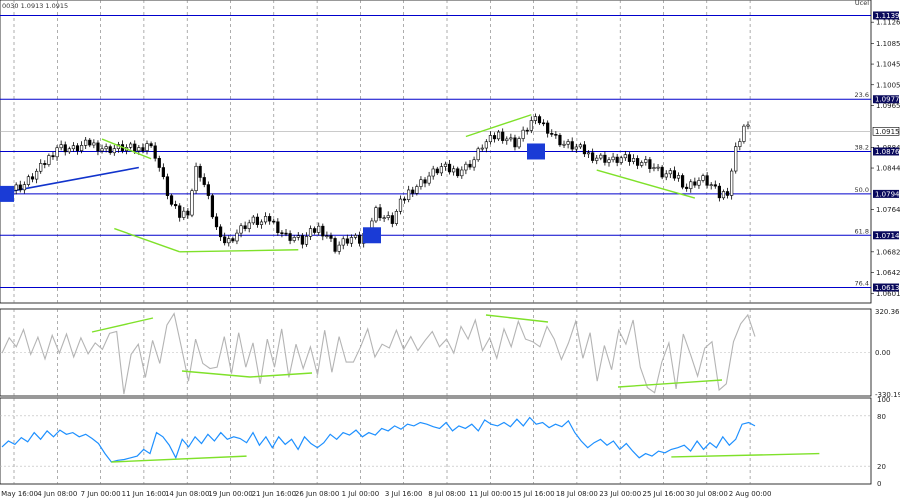  Describe the element at coordinates (887, 312) in the screenshot. I see `cci-tick-label: 320.3615` at that location.